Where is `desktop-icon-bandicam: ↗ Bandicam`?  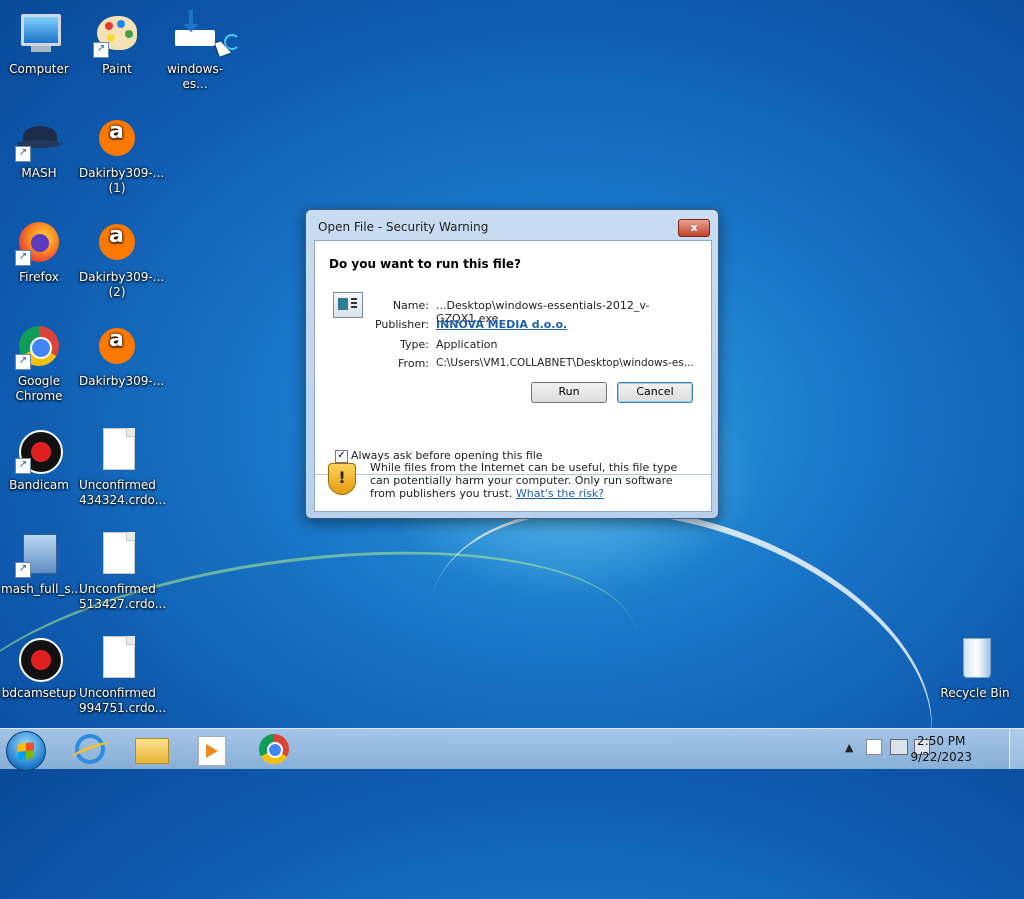
desktop-icon-bandicam: ↗ Bandicam is located at coordinates (39, 459).